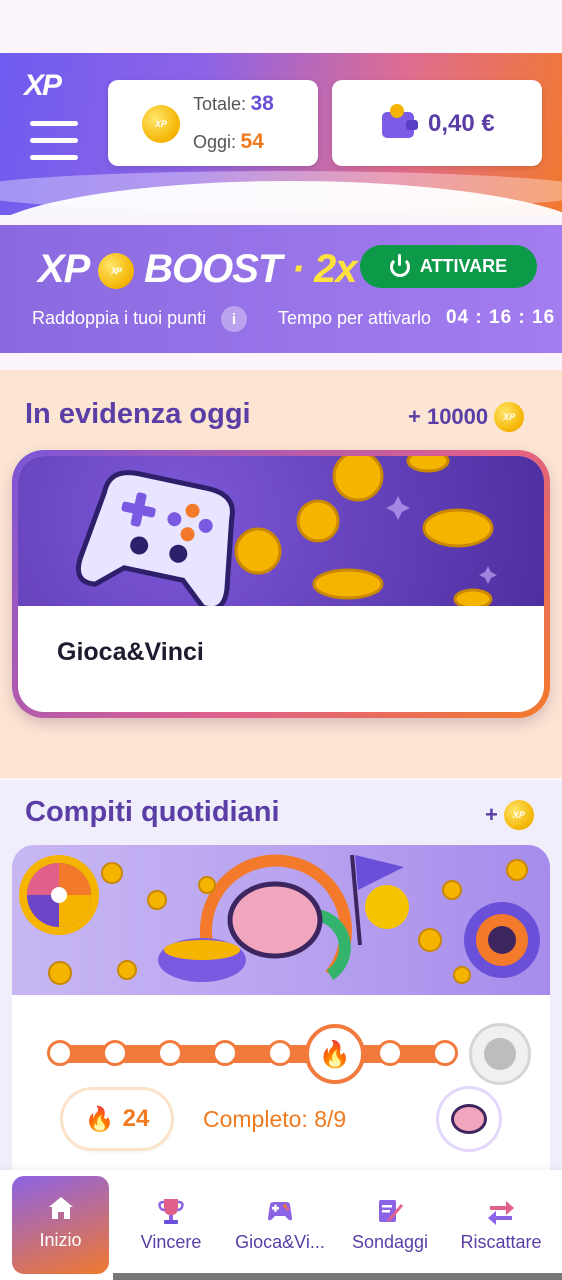  Describe the element at coordinates (275, 1119) in the screenshot. I see `daily-completion-text: Completo: 8/9` at that location.